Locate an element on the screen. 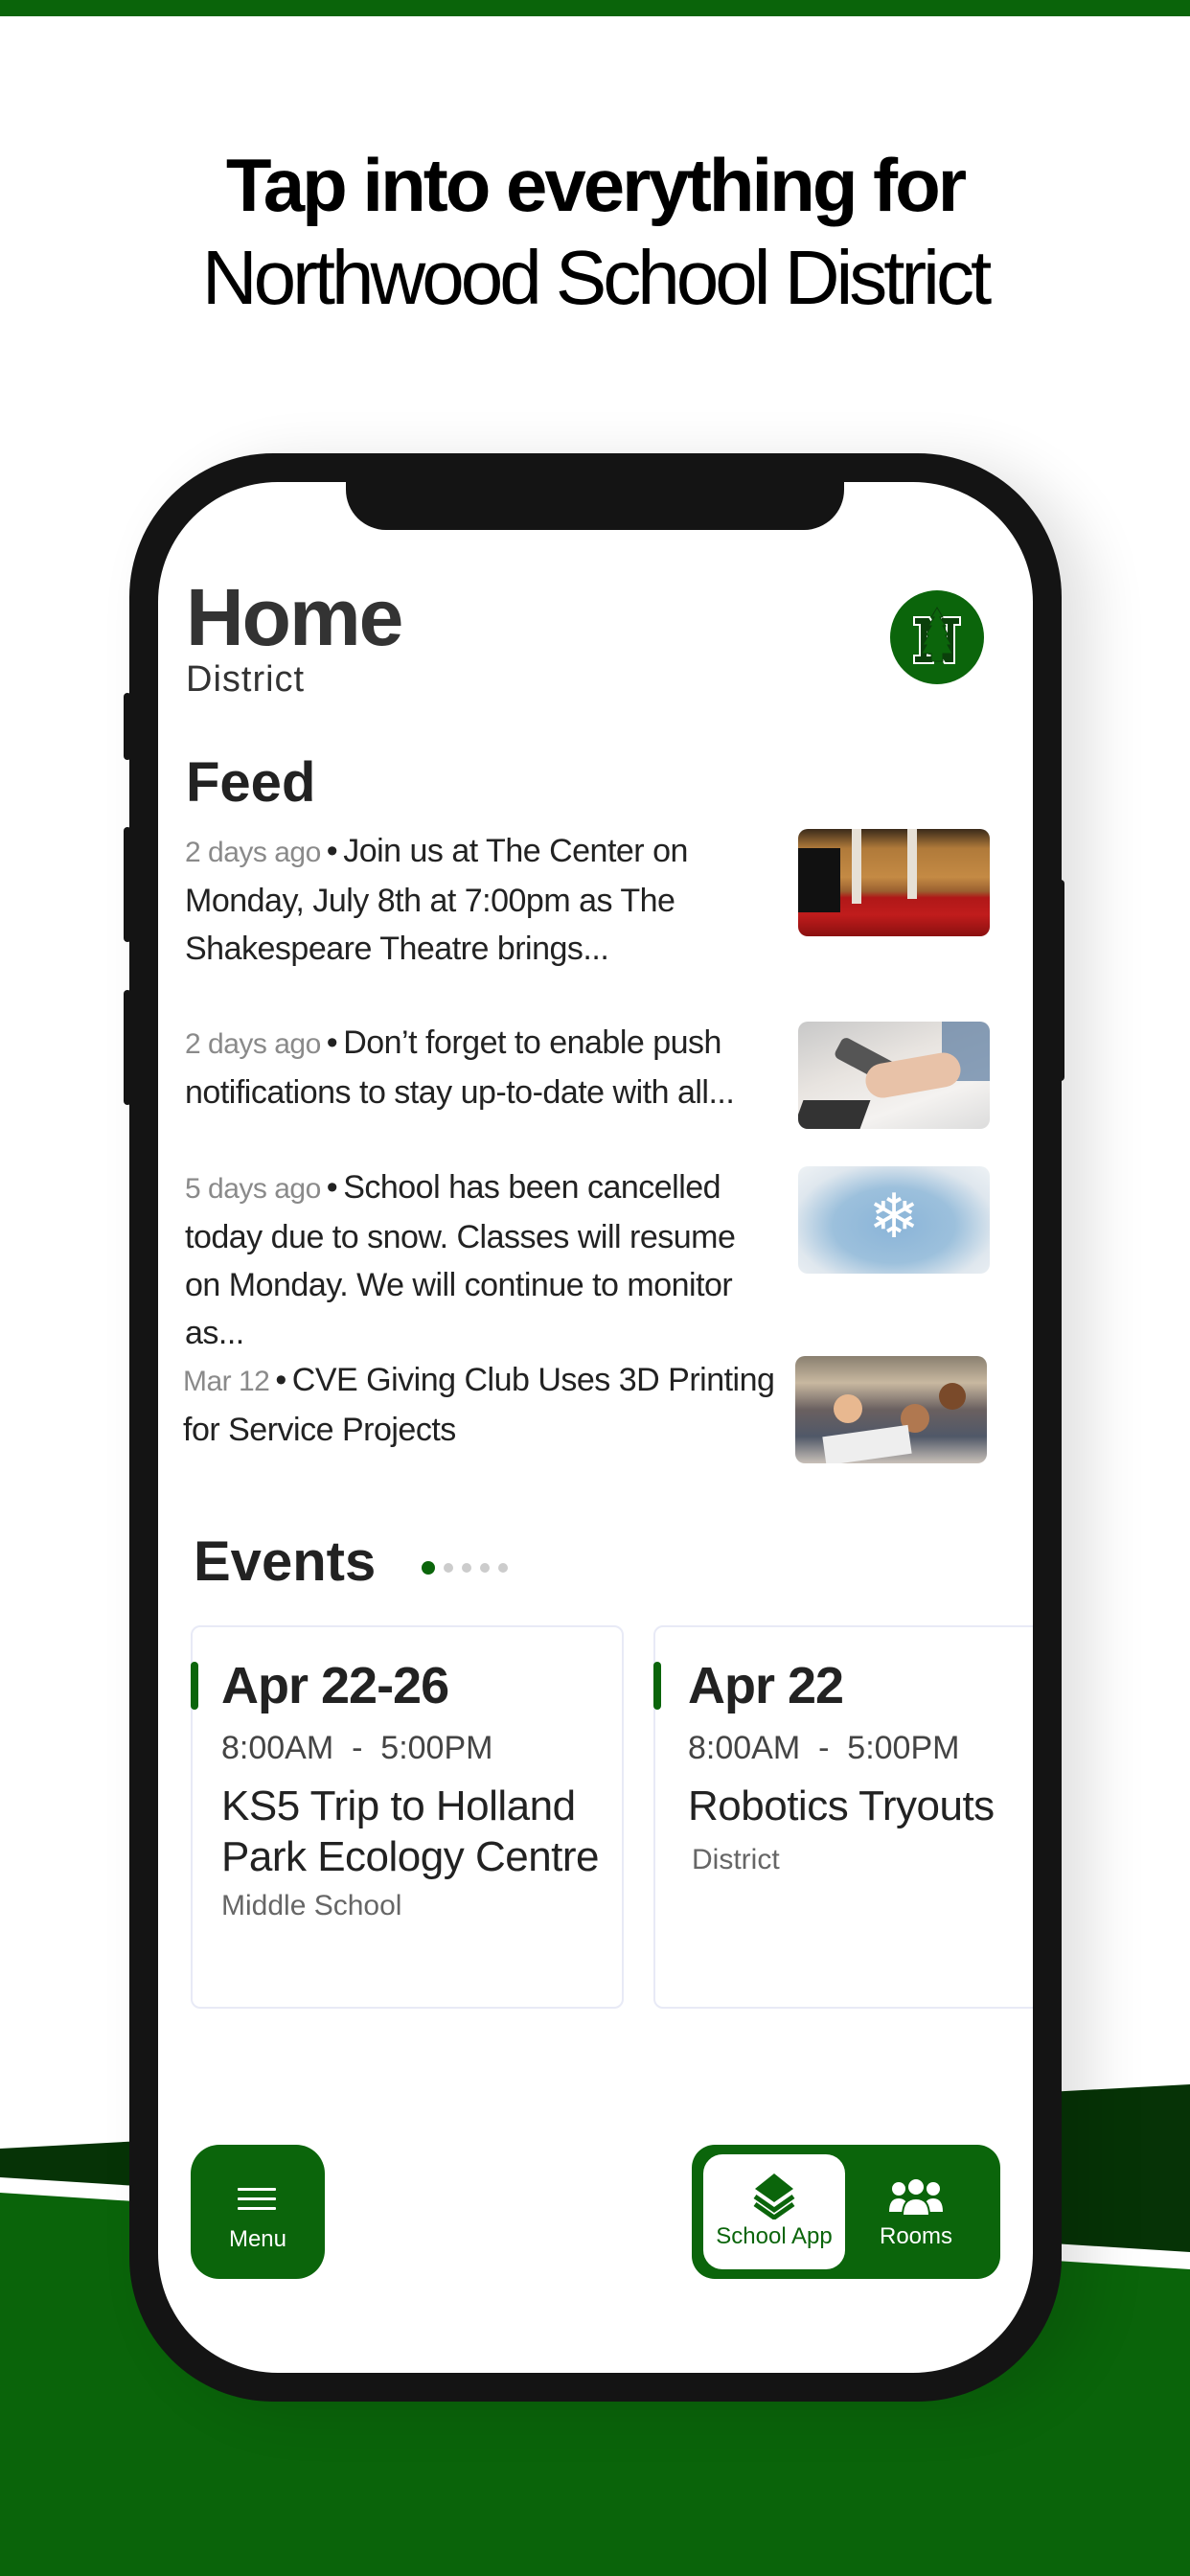  menu-label: Menu is located at coordinates (257, 2239).